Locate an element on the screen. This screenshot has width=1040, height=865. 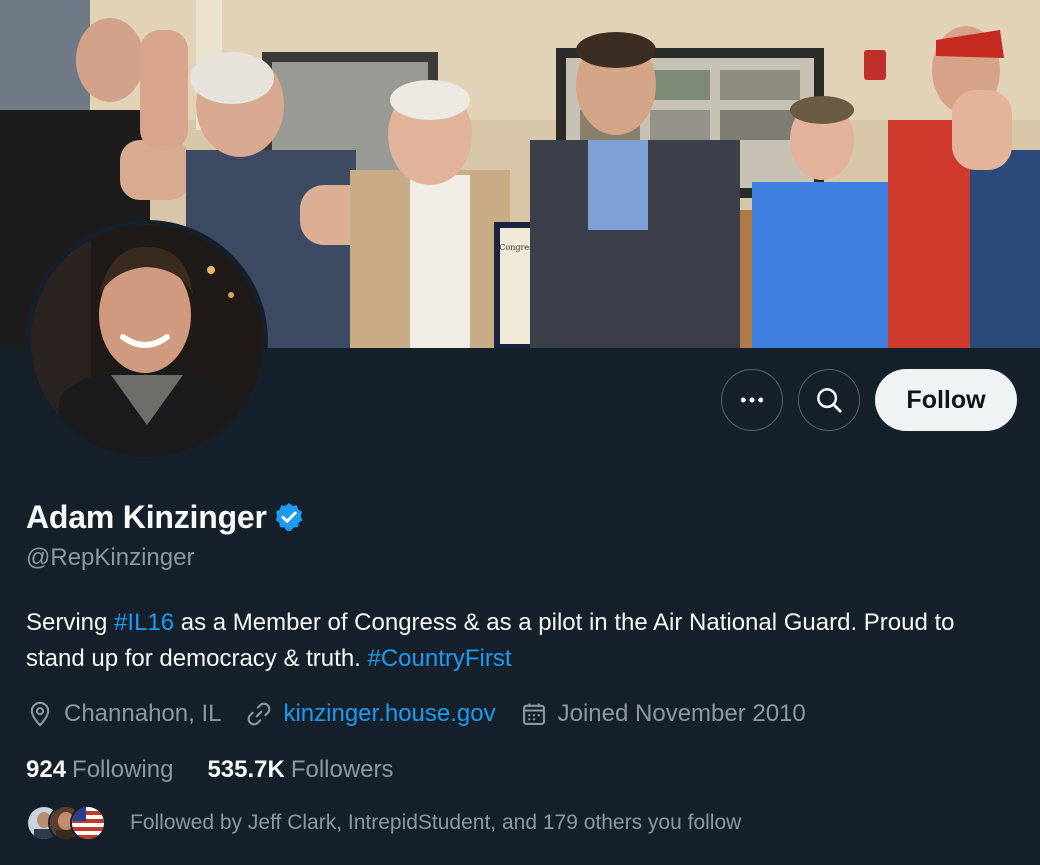
following-count: 924 is located at coordinates (46, 769).